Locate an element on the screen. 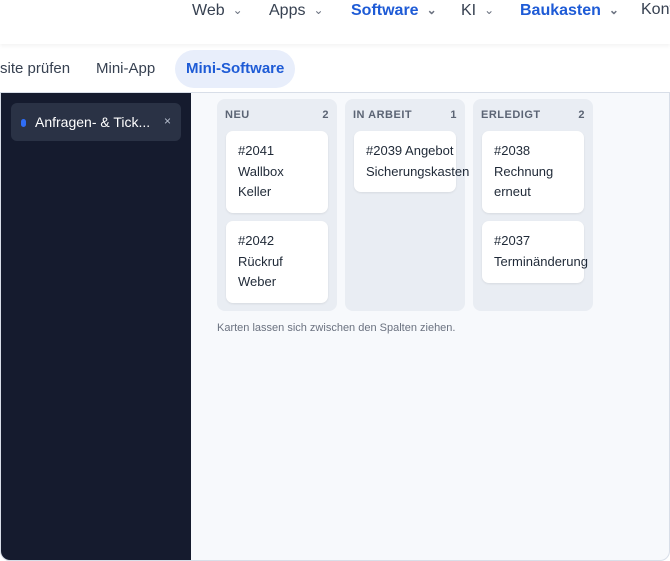  nav-label: KI is located at coordinates (469, 10).